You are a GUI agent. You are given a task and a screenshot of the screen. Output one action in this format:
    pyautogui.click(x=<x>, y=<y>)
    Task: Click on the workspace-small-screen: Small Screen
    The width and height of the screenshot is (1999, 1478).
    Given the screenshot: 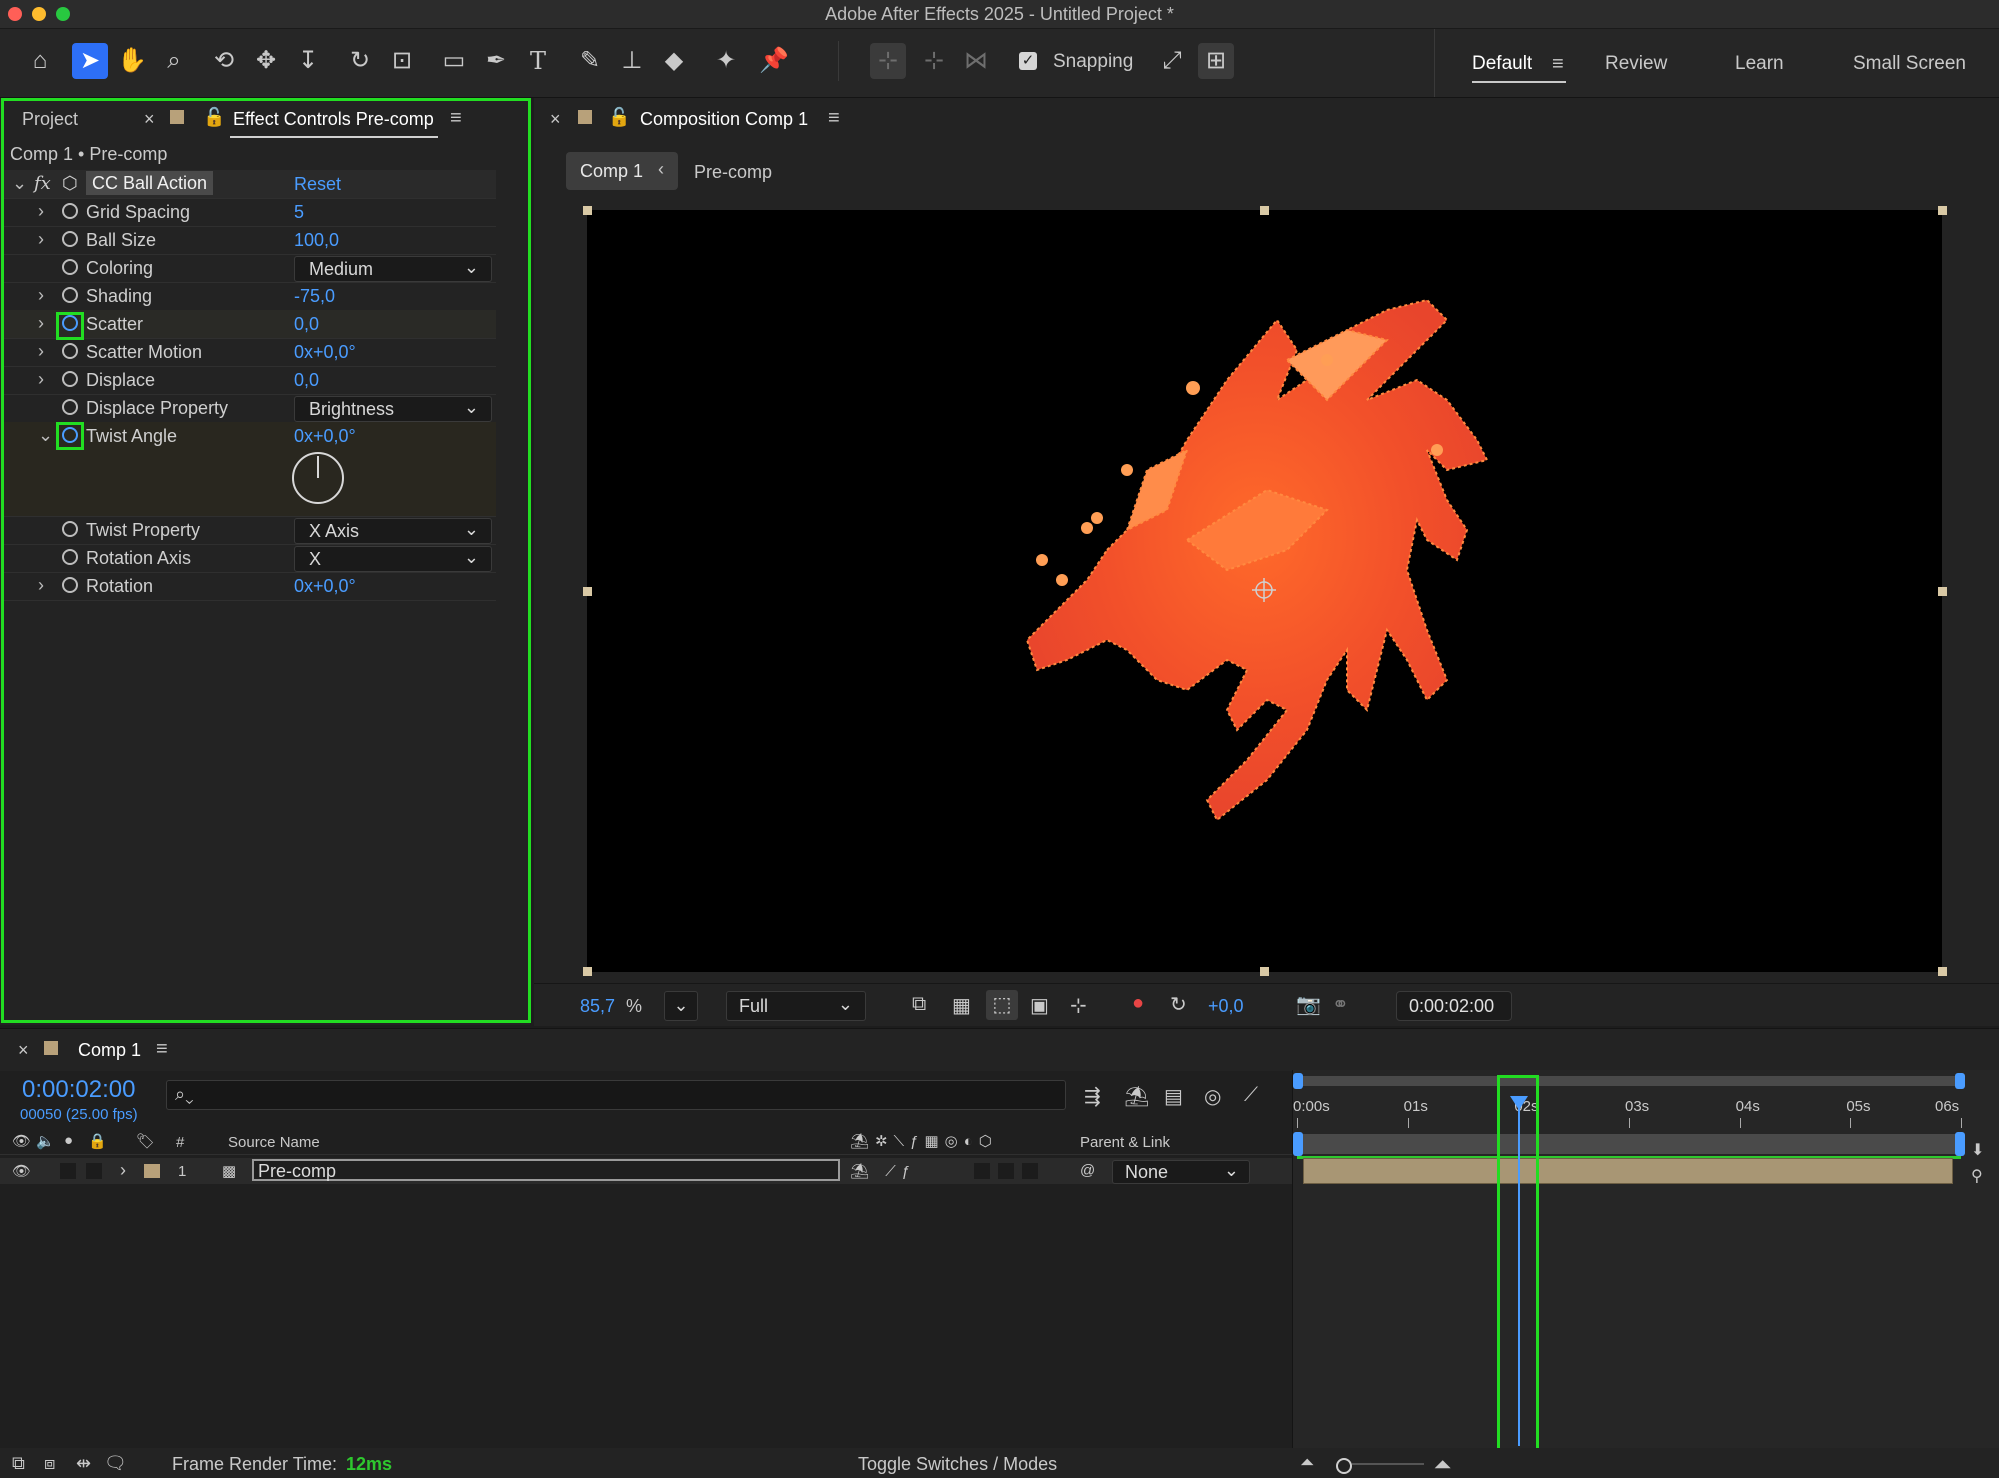 What is the action you would take?
    pyautogui.click(x=1909, y=64)
    